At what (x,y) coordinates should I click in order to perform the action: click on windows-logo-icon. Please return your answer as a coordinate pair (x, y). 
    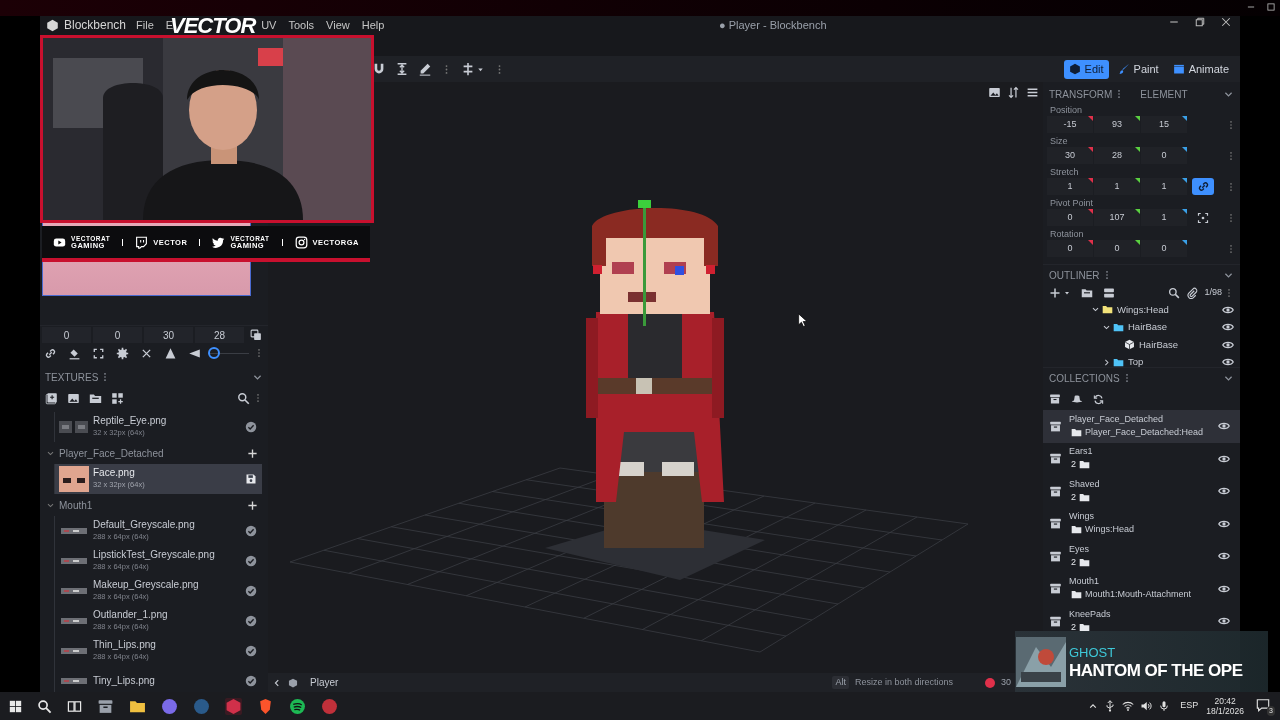
    Looking at the image, I should click on (15, 706).